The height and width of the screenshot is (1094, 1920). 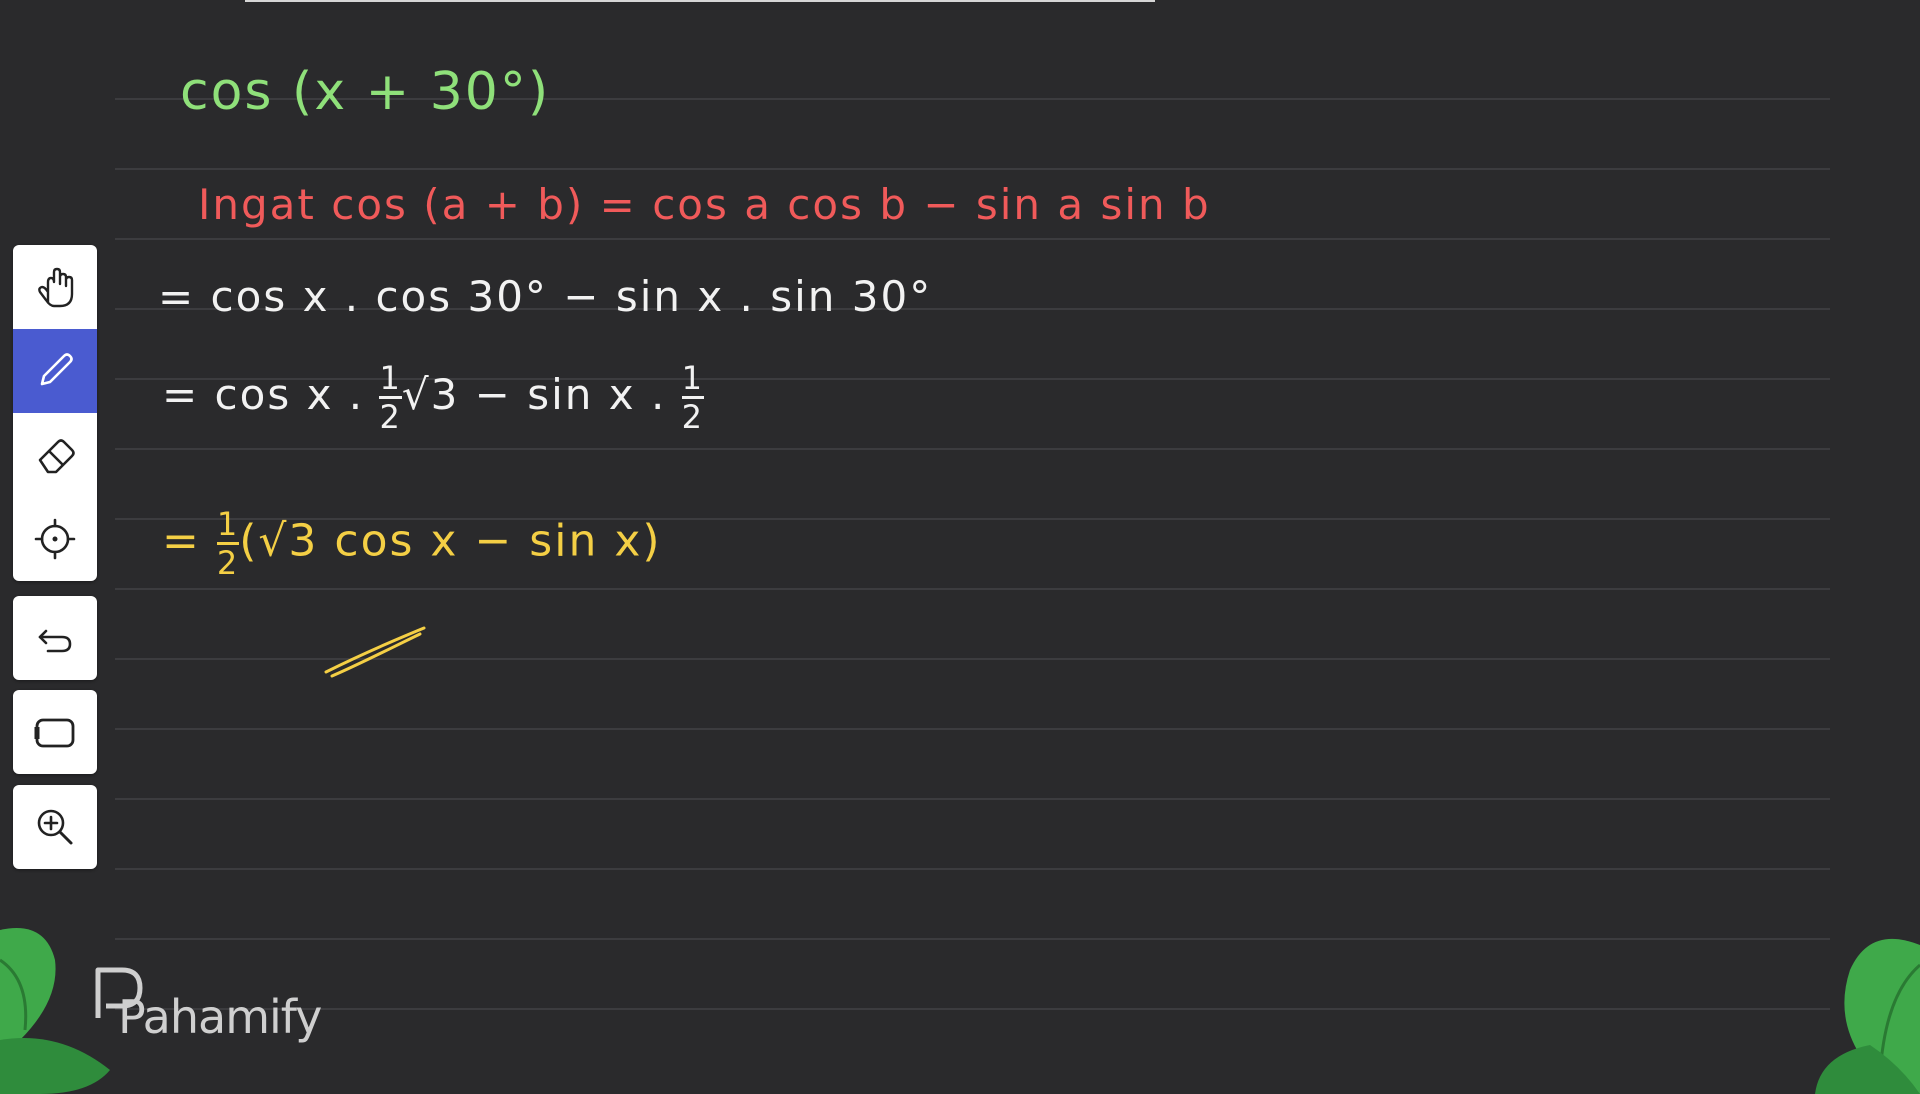 What do you see at coordinates (189, 541) in the screenshot?
I see `line5-start: =` at bounding box center [189, 541].